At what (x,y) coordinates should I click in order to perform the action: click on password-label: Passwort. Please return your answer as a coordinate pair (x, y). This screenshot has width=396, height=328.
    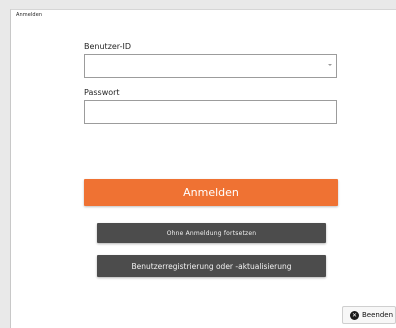
    Looking at the image, I should click on (102, 92).